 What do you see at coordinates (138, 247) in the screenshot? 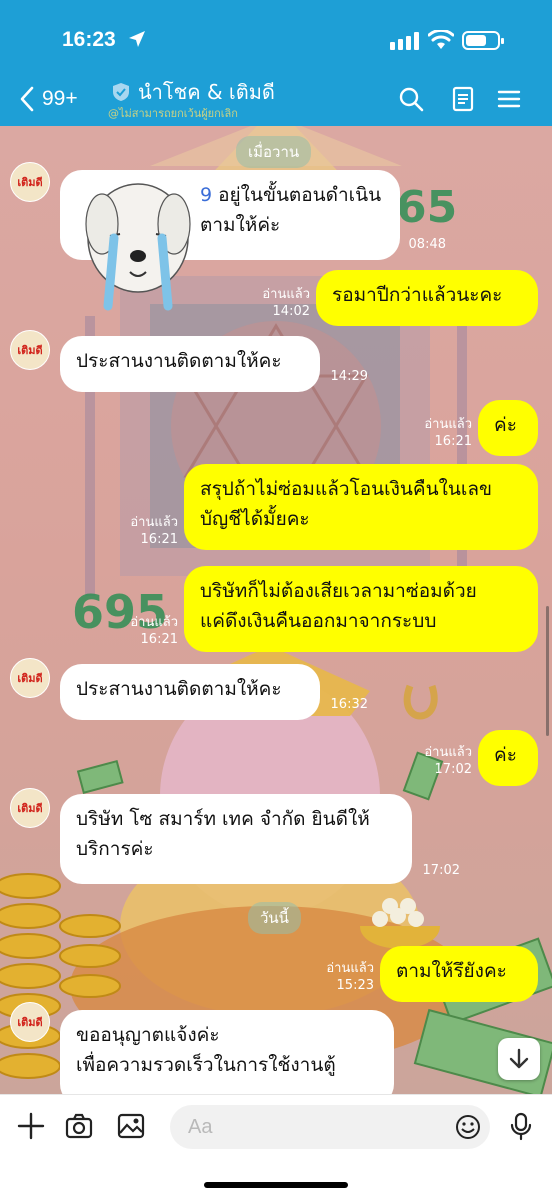
I see `crying-dog-sticker` at bounding box center [138, 247].